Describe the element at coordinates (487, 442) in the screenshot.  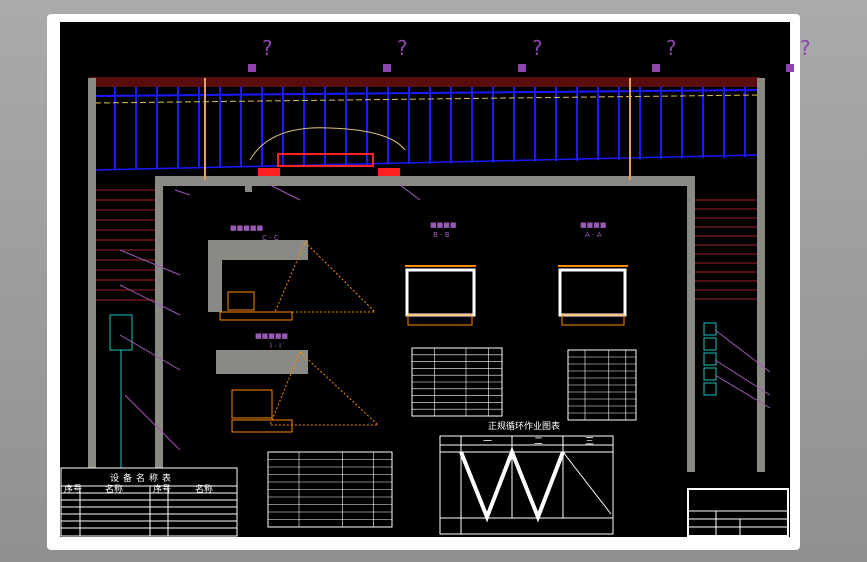
I see `shift-label: 一` at that location.